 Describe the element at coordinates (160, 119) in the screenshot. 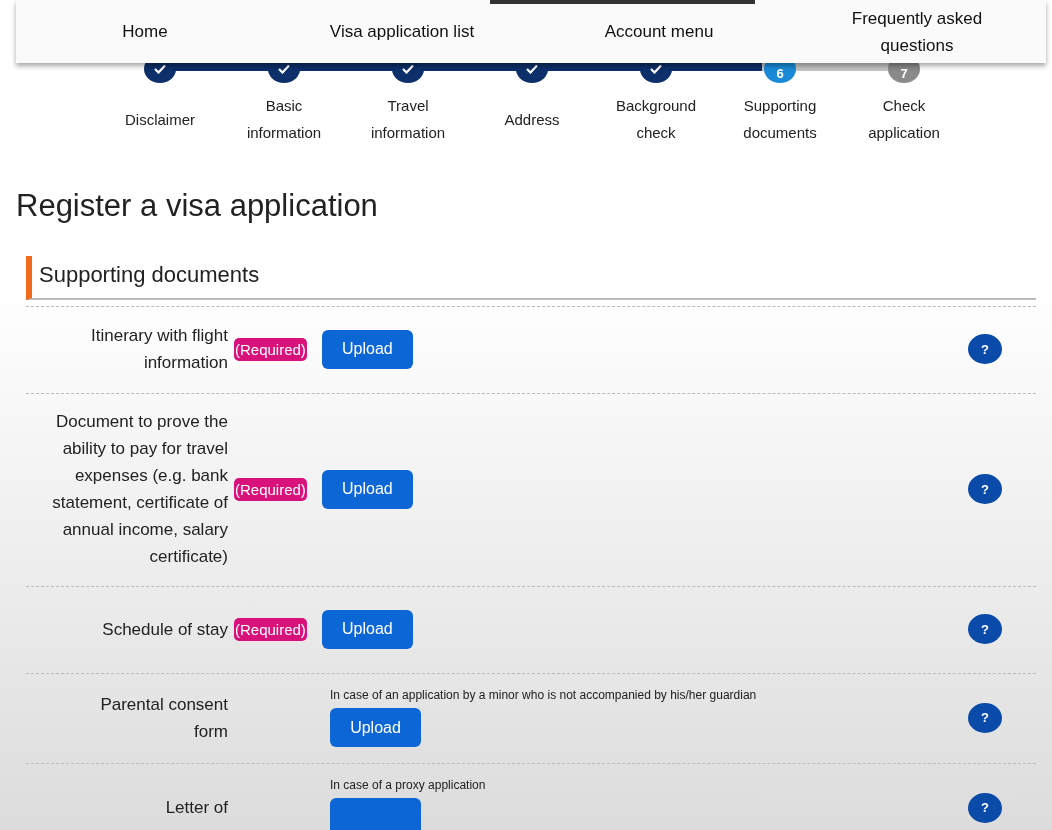

I see `step-label: Disclaimer` at that location.